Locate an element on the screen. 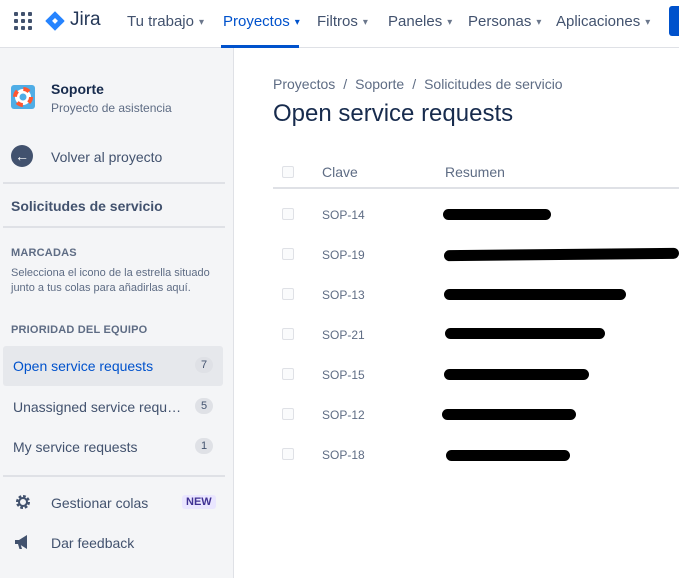  issue-key: SOP-12 is located at coordinates (343, 415).